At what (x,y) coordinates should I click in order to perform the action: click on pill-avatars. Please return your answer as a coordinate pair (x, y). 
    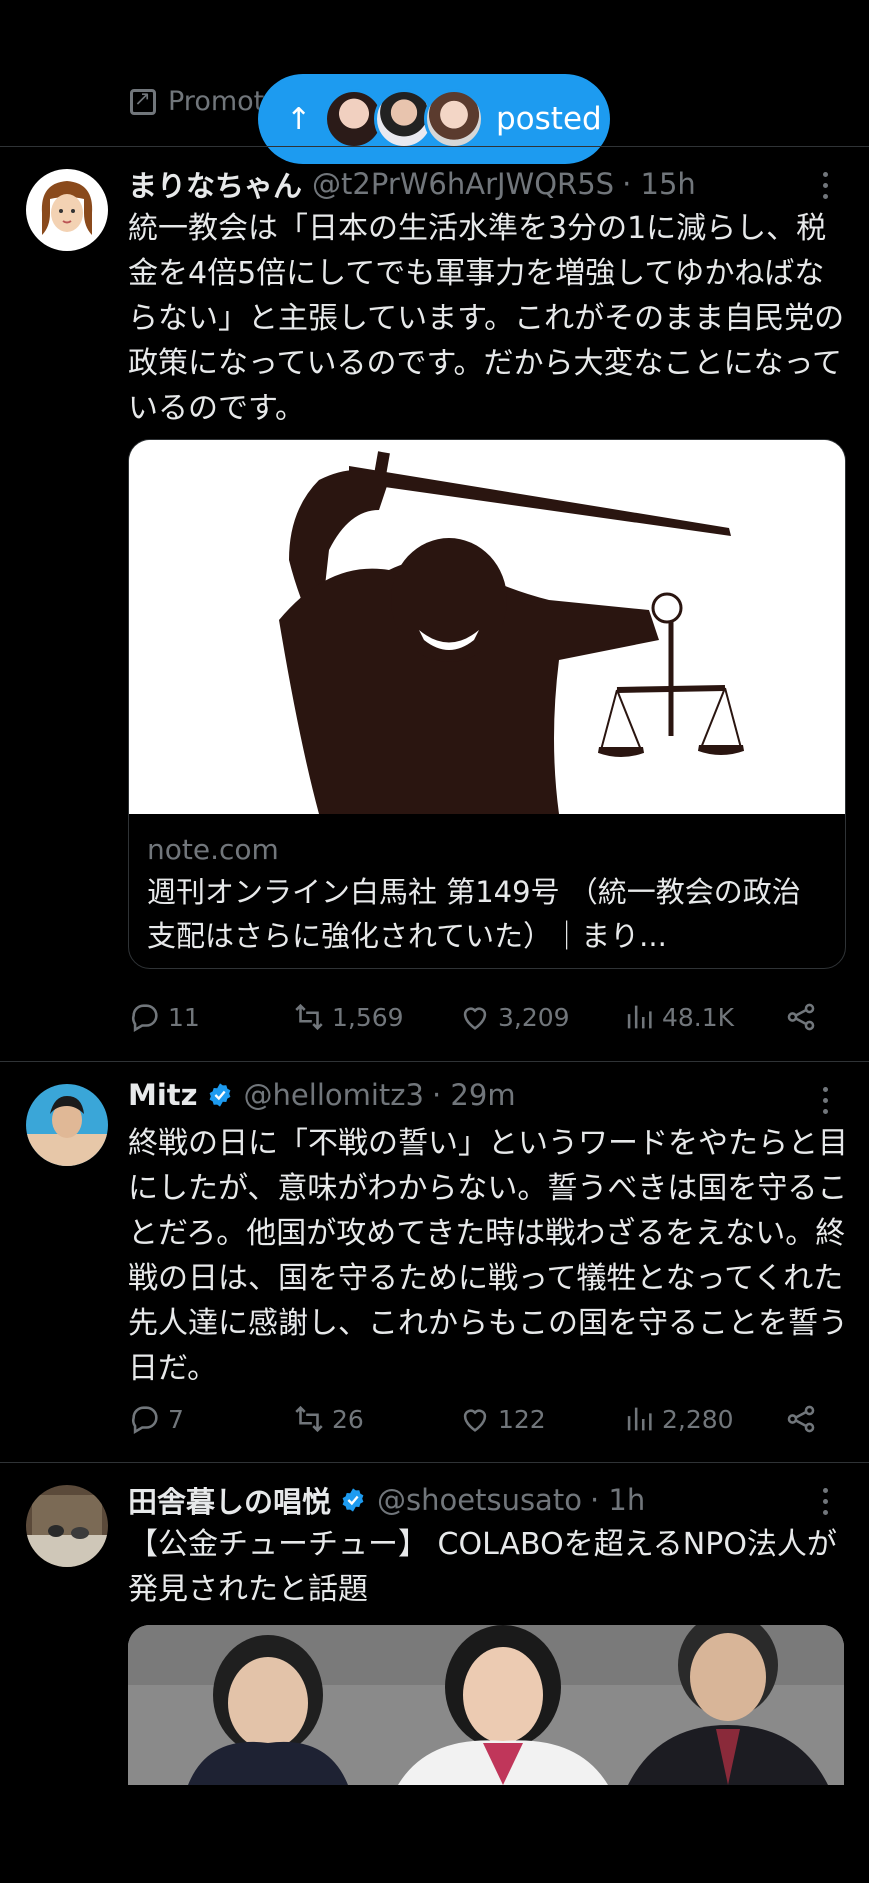
    Looking at the image, I should click on (404, 119).